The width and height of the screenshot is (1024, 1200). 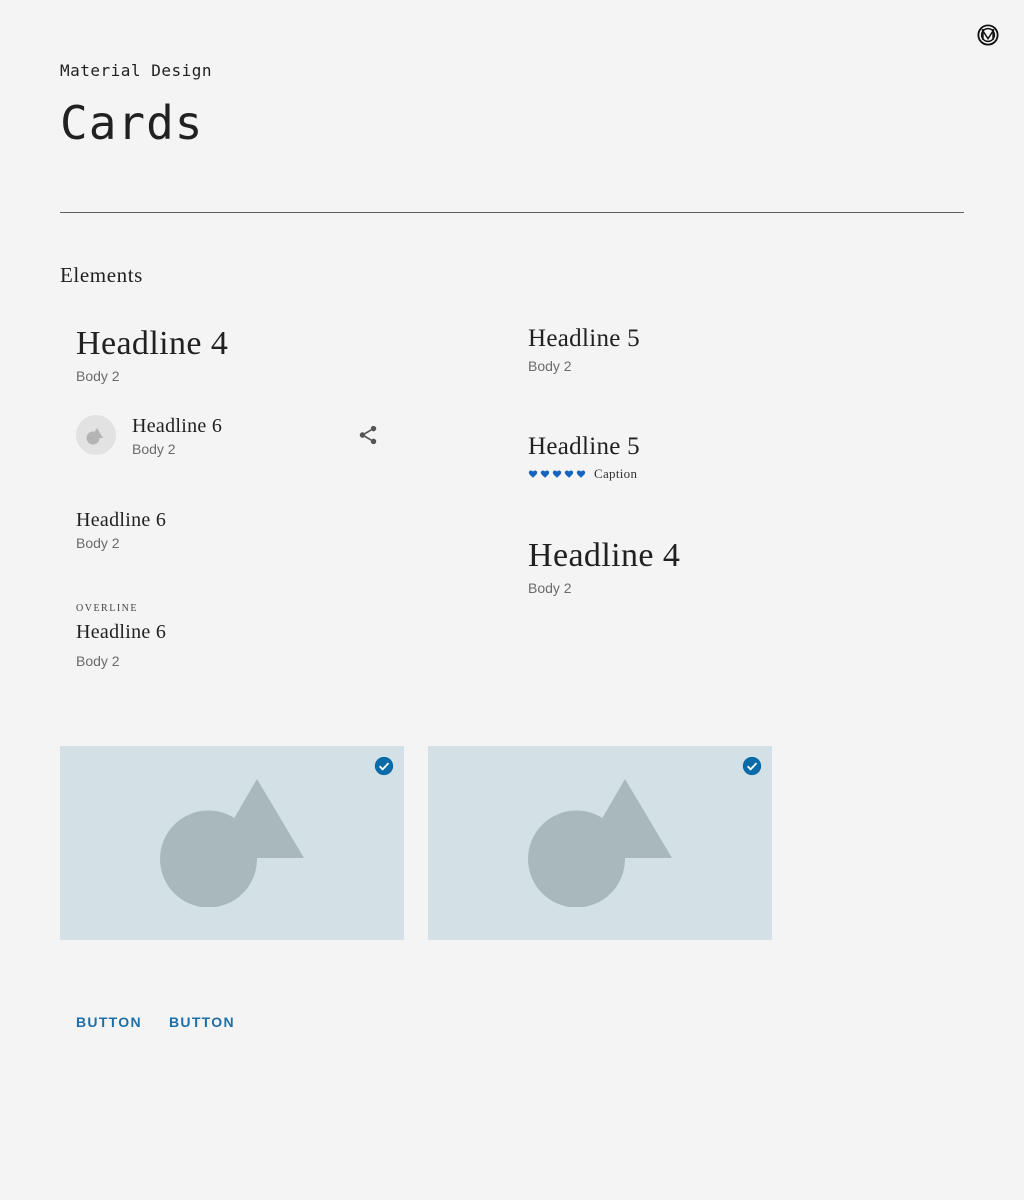 I want to click on right-h5-body: Body 2, so click(x=550, y=366).